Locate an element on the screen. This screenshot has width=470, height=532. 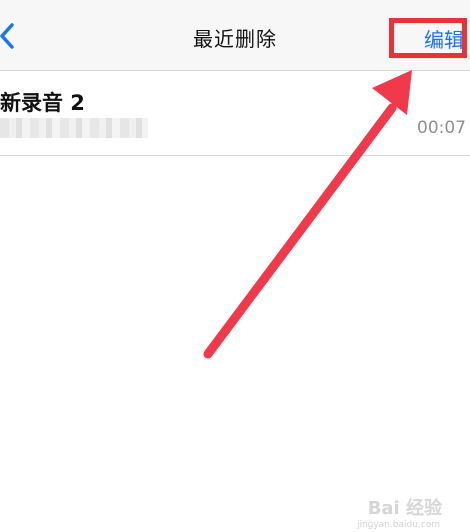
recording-title: 新录音 2 is located at coordinates (42, 103).